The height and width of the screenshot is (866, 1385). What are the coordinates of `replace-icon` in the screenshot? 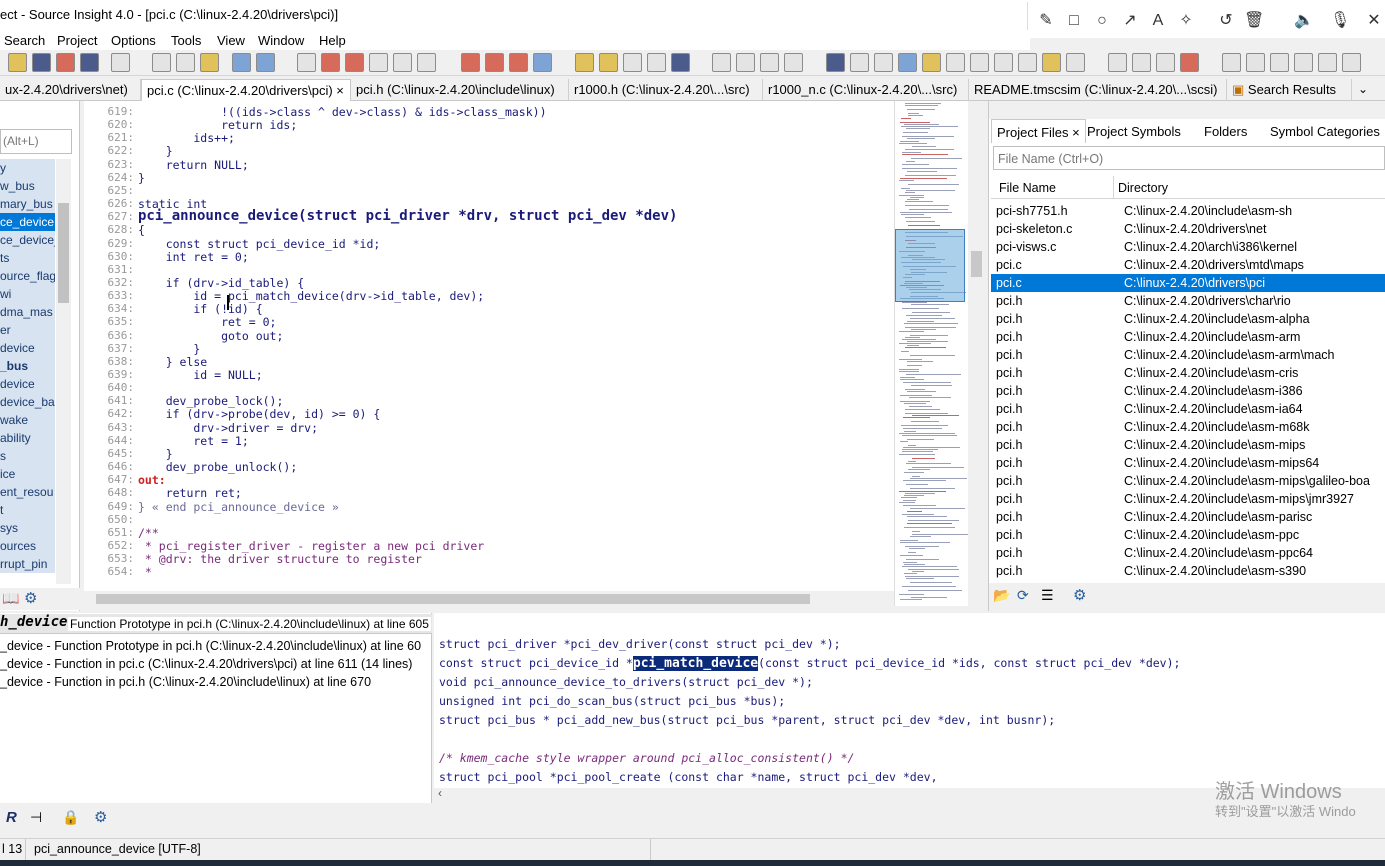 It's located at (378, 62).